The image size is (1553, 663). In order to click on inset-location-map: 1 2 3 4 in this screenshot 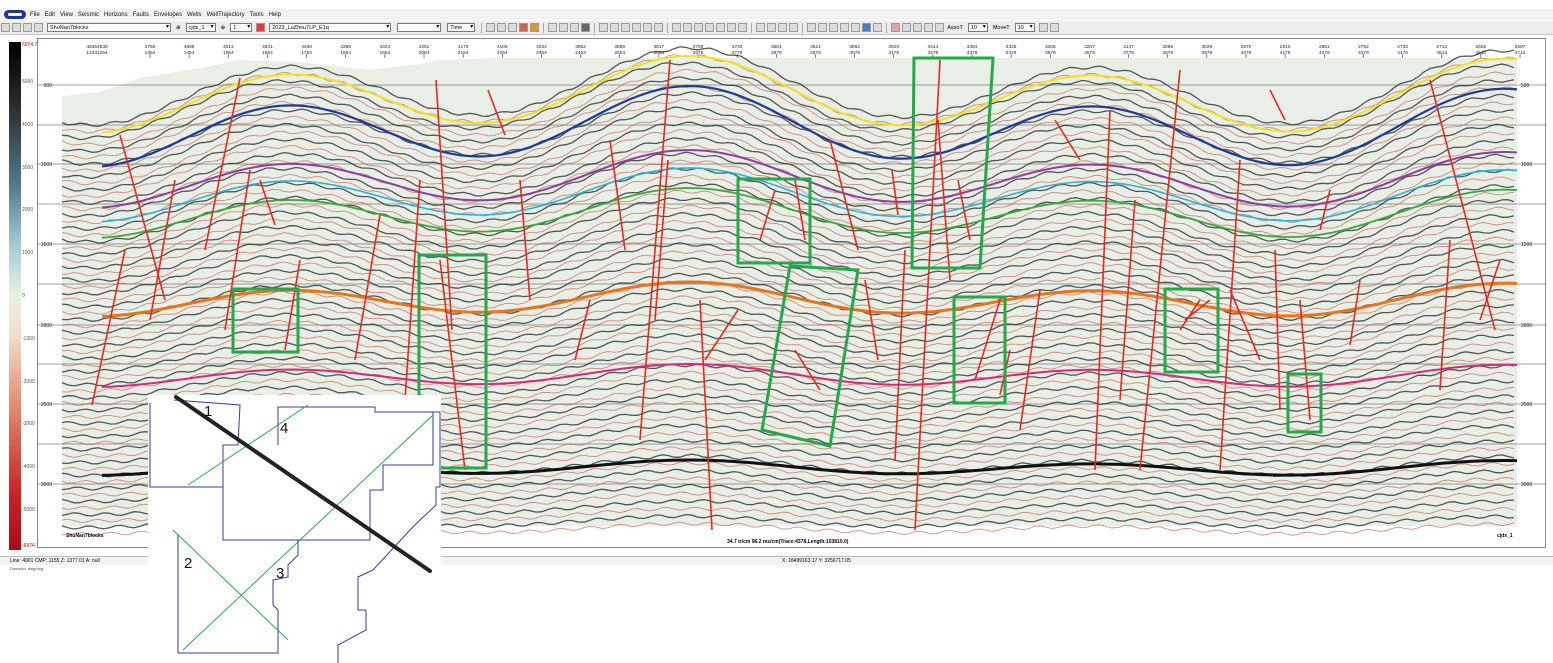, I will do `click(294, 529)`.